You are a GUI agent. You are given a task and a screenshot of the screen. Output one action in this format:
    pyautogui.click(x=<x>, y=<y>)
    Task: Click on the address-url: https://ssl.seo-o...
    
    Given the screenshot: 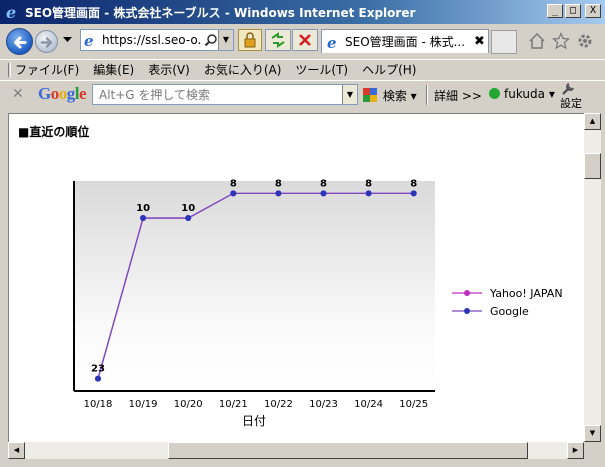 What is the action you would take?
    pyautogui.click(x=152, y=40)
    